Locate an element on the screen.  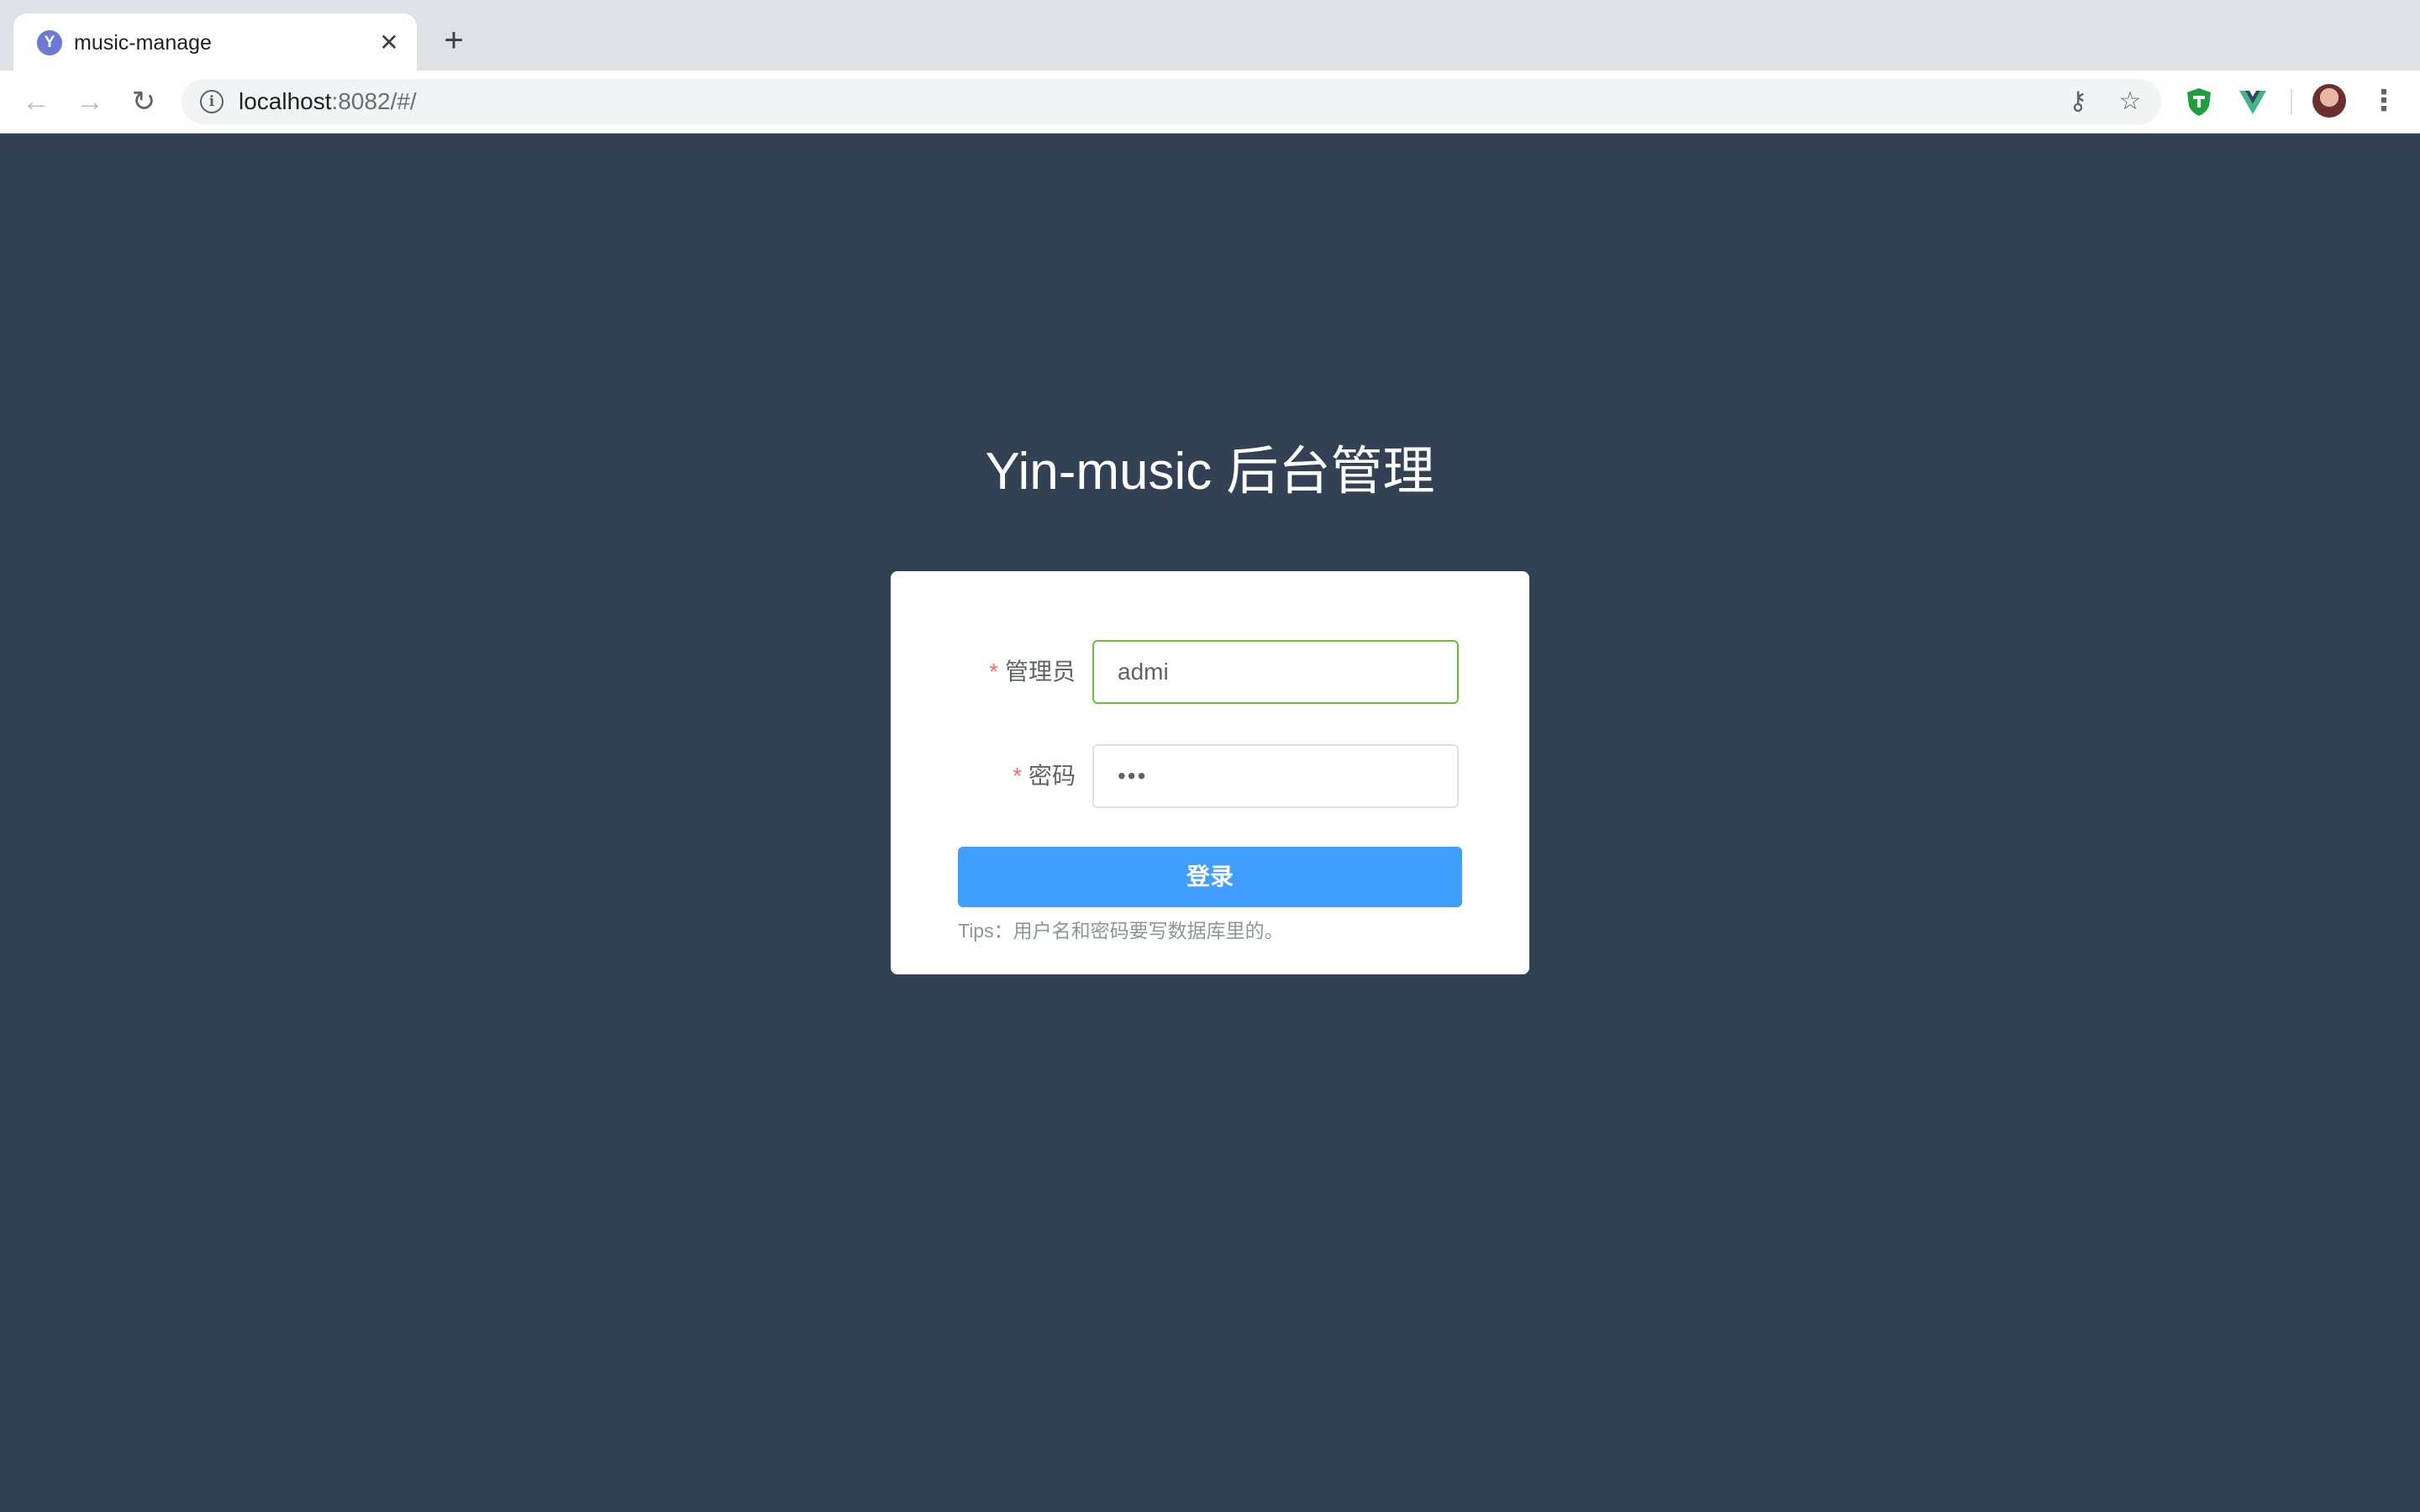
login-button: 登录 is located at coordinates (1210, 877).